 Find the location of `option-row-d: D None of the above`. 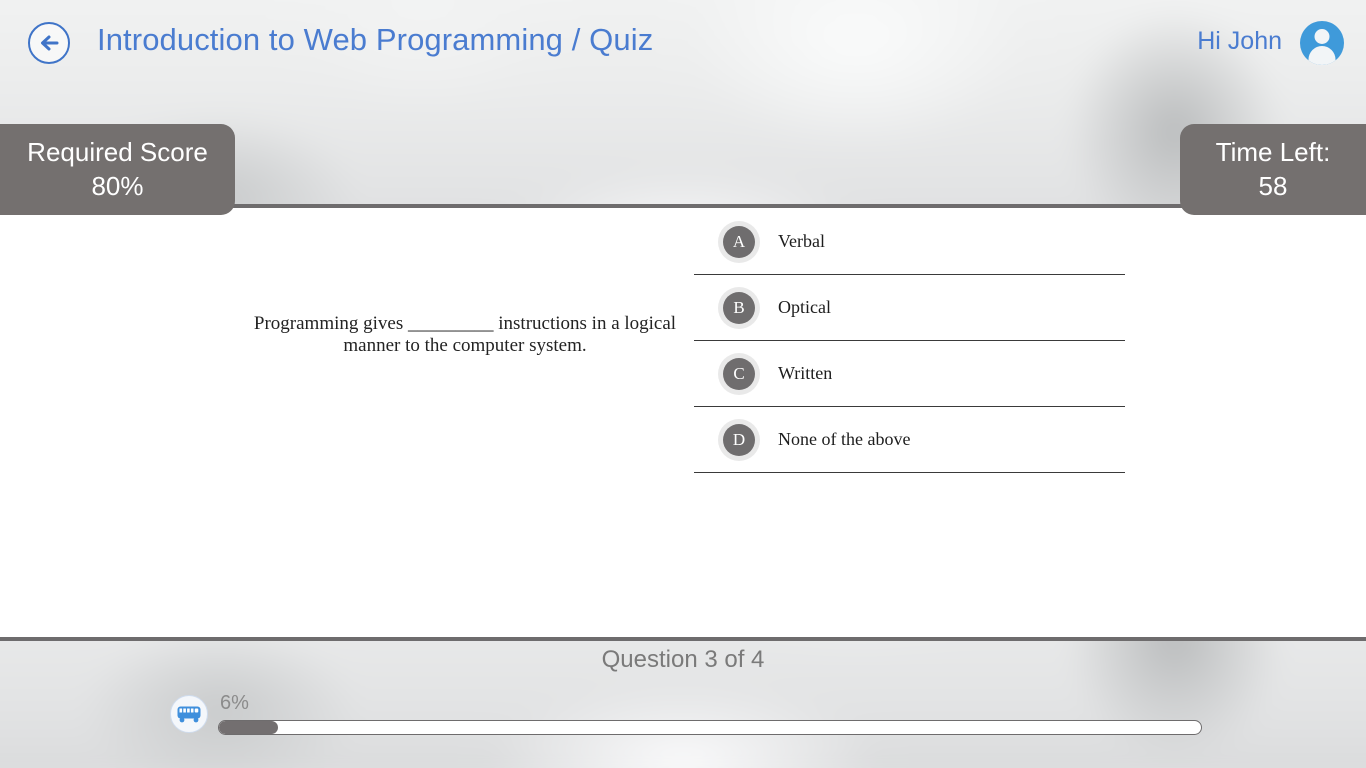

option-row-d: D None of the above is located at coordinates (909, 440).